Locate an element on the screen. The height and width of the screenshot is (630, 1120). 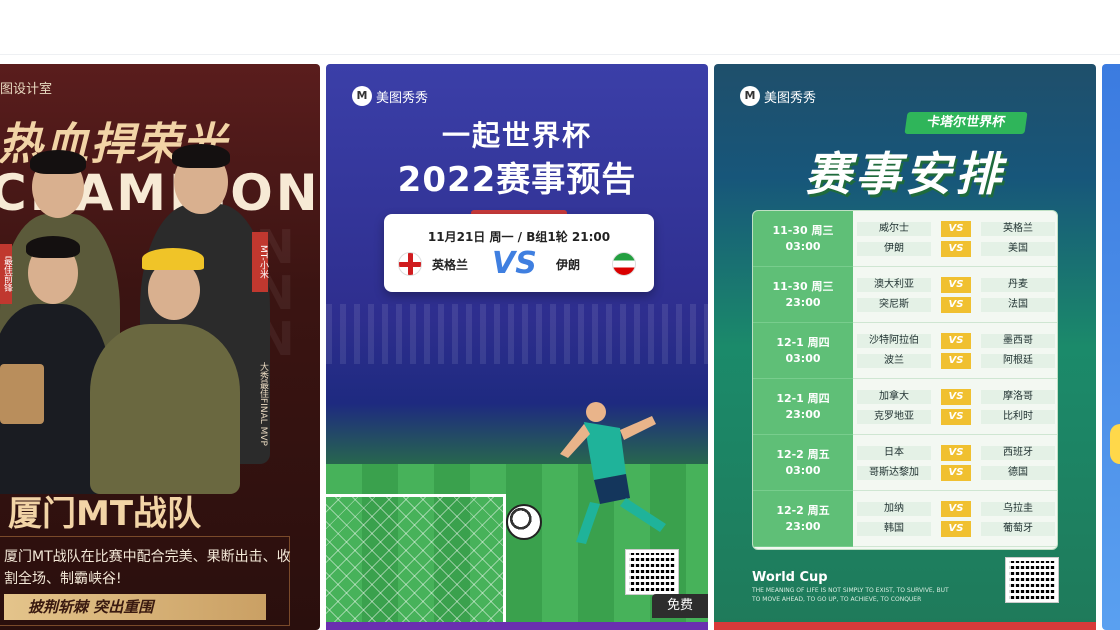
partial-graphic is located at coordinates (1115, 444).